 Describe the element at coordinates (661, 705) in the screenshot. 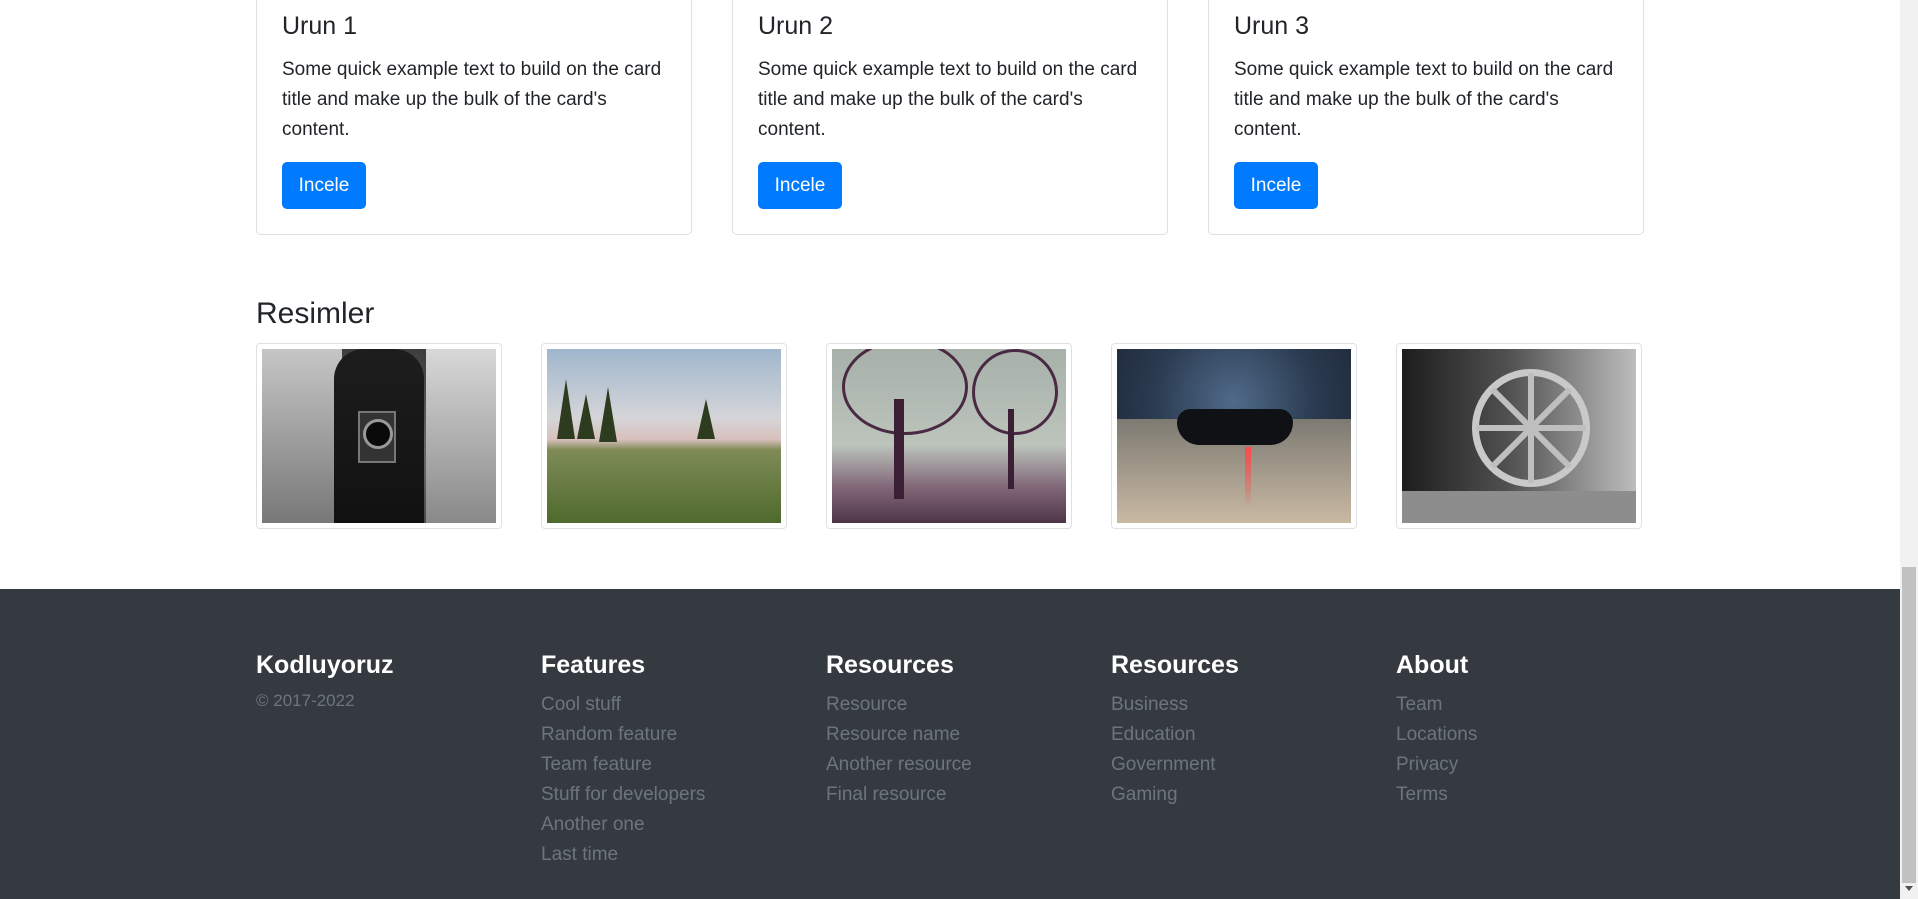

I see `footer-link: Cool stuff` at that location.